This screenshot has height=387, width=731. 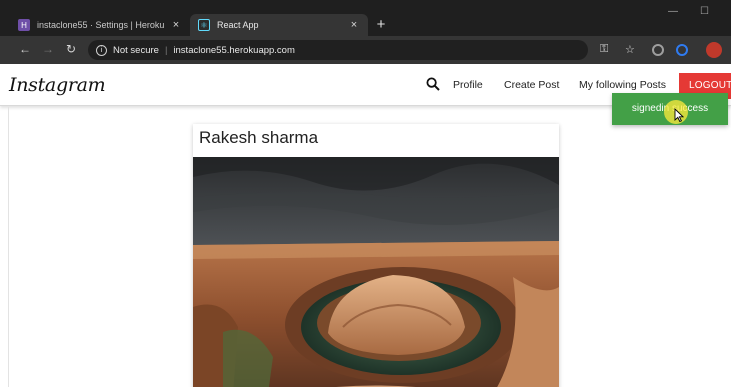 What do you see at coordinates (468, 85) in the screenshot?
I see `nav-profile-link: Profile` at bounding box center [468, 85].